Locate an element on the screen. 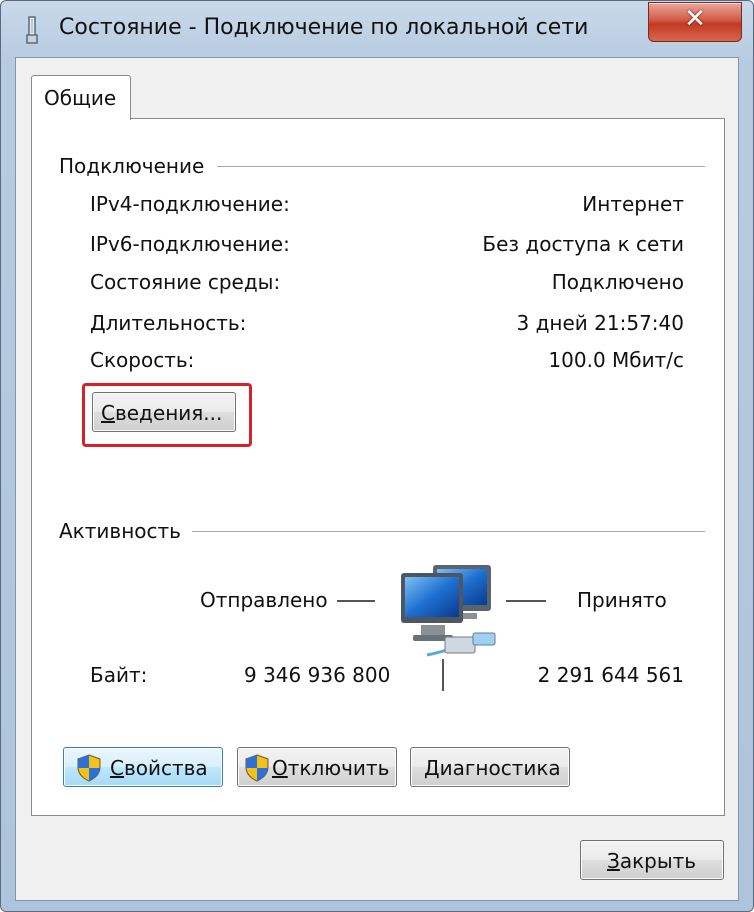 The image size is (754, 912). media-state-label: Состояние среды: is located at coordinates (185, 282).